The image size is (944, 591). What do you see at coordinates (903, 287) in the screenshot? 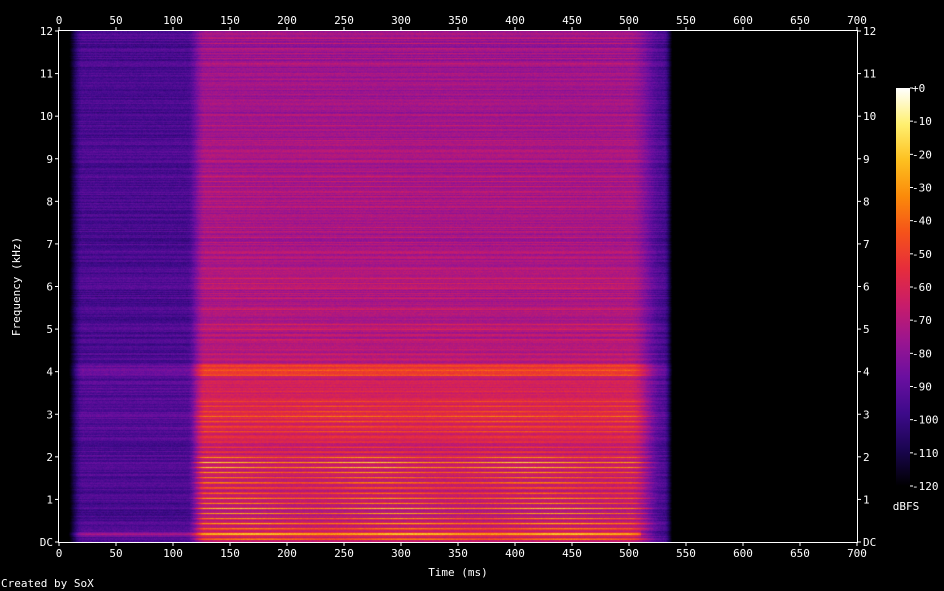
I see `colorbar` at bounding box center [903, 287].